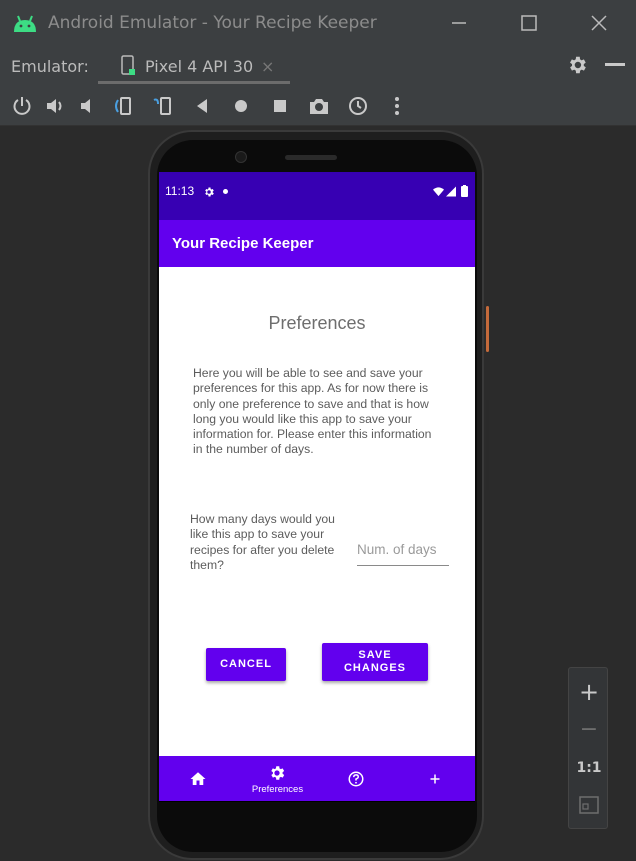 This screenshot has width=636, height=861. Describe the element at coordinates (243, 243) in the screenshot. I see `app-title: Your Recipe Keeper` at that location.